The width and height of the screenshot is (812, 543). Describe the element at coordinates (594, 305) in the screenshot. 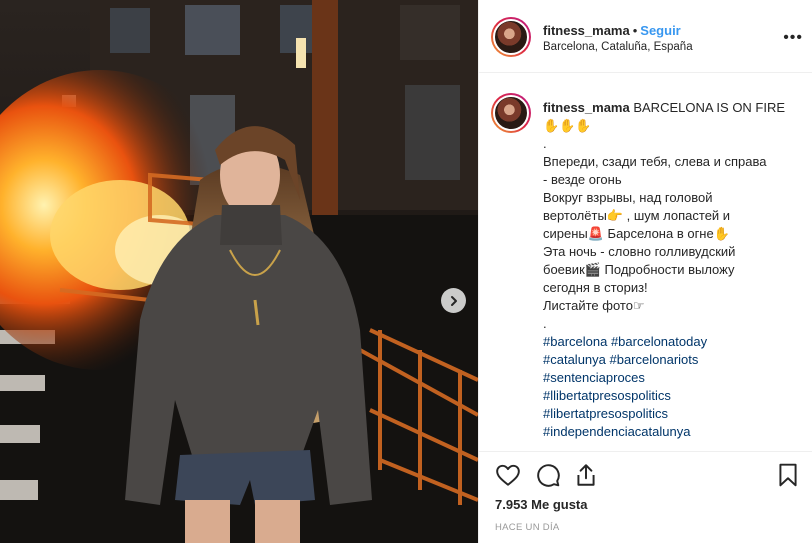

I see `caption-line: Листайте фото☞` at that location.